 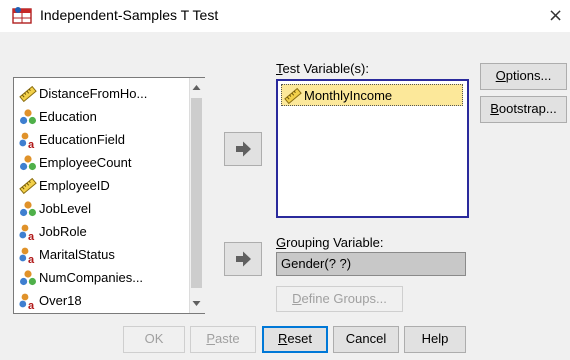 What do you see at coordinates (295, 339) in the screenshot?
I see `reset-button: Reset` at bounding box center [295, 339].